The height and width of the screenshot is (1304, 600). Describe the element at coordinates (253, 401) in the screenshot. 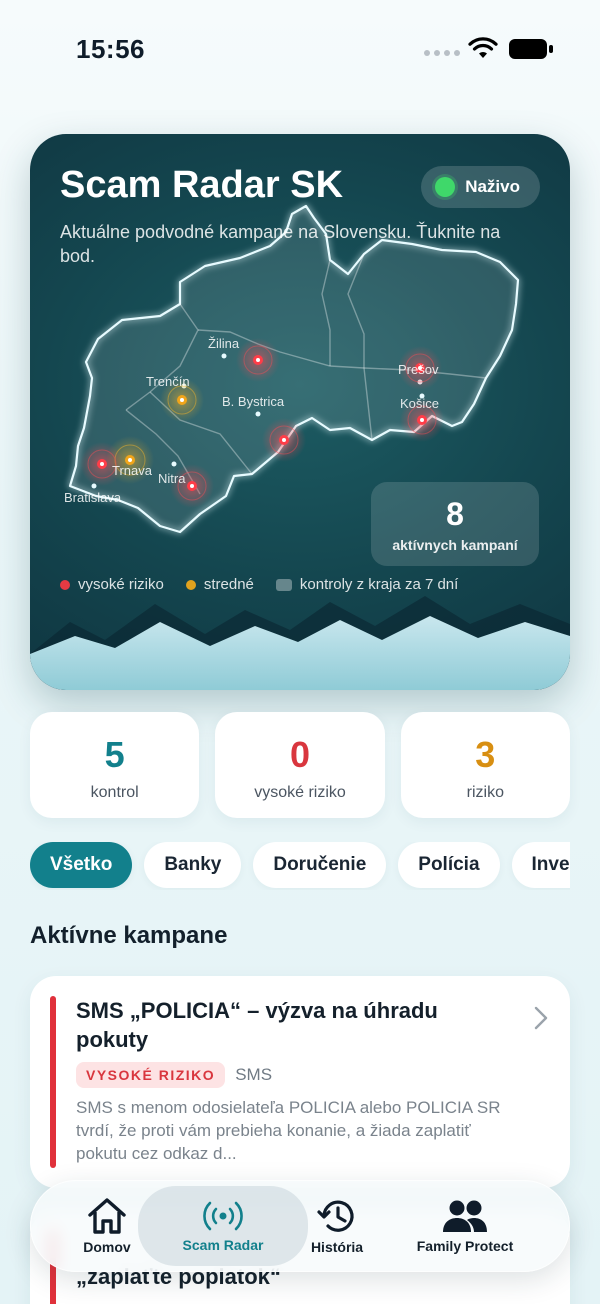

I see `city-label: B. Bystrica` at that location.